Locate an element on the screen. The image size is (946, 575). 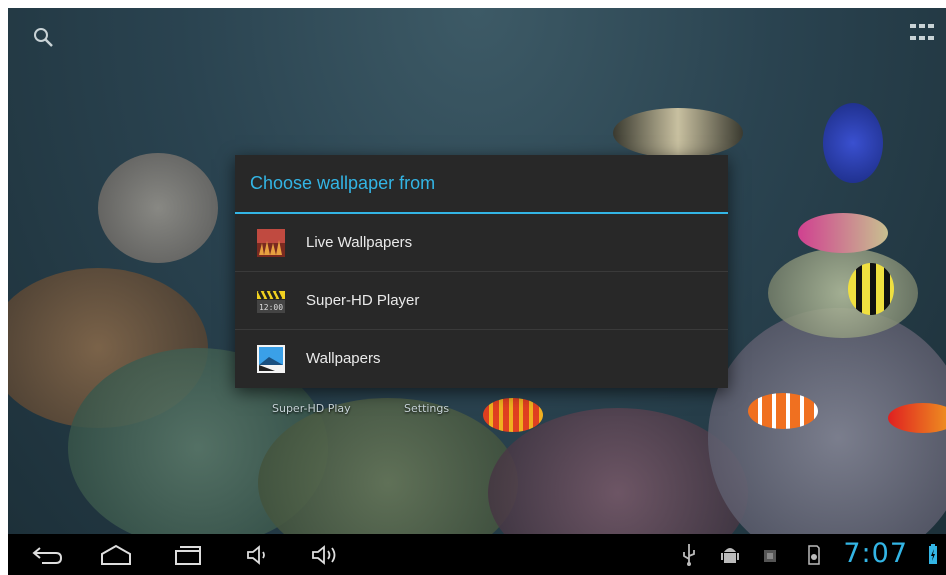
dialog-title: Choose wallpaper from is located at coordinates (481, 184).